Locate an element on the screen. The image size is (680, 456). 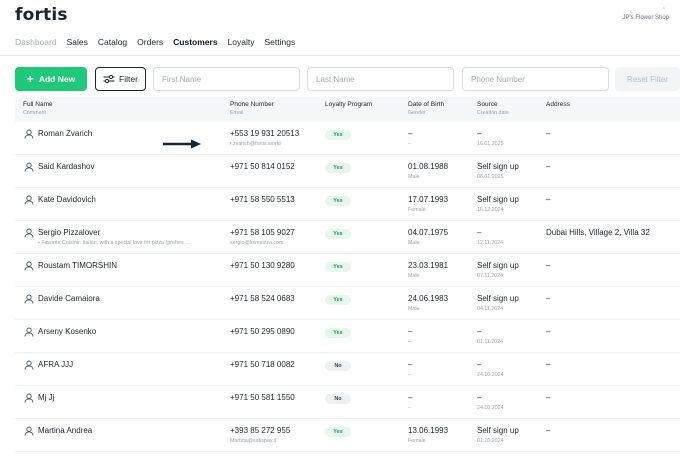
date-of-birth-cell-value: 23.03.1981 is located at coordinates (428, 265).